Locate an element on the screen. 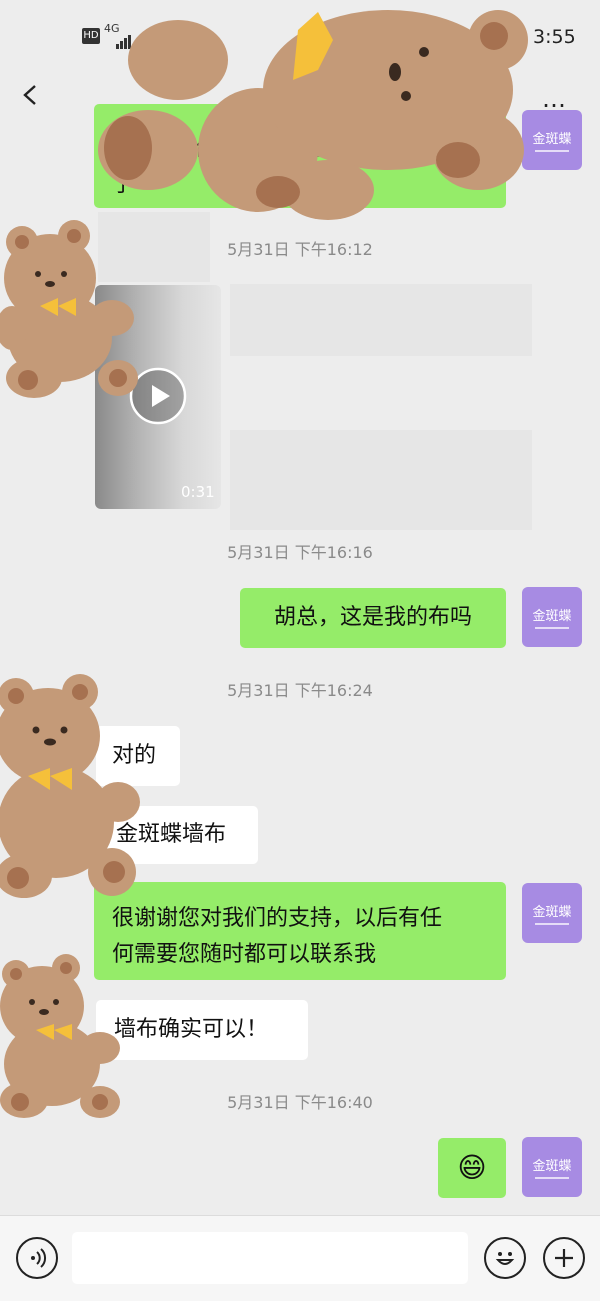  message-text: 很谢谢您对我们的支持，以后有任 is located at coordinates (277, 918).